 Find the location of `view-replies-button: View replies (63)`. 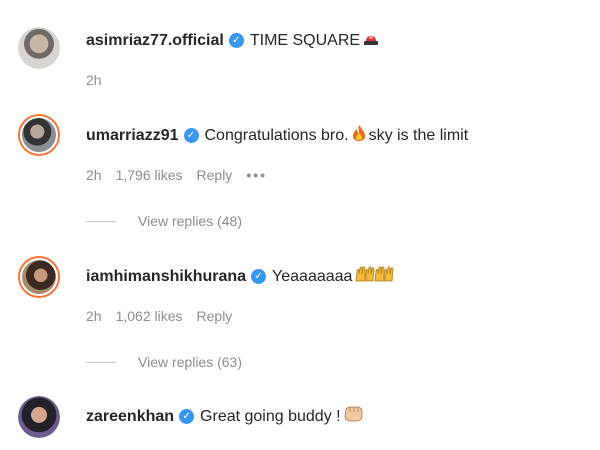

view-replies-button: View replies (63) is located at coordinates (164, 362).